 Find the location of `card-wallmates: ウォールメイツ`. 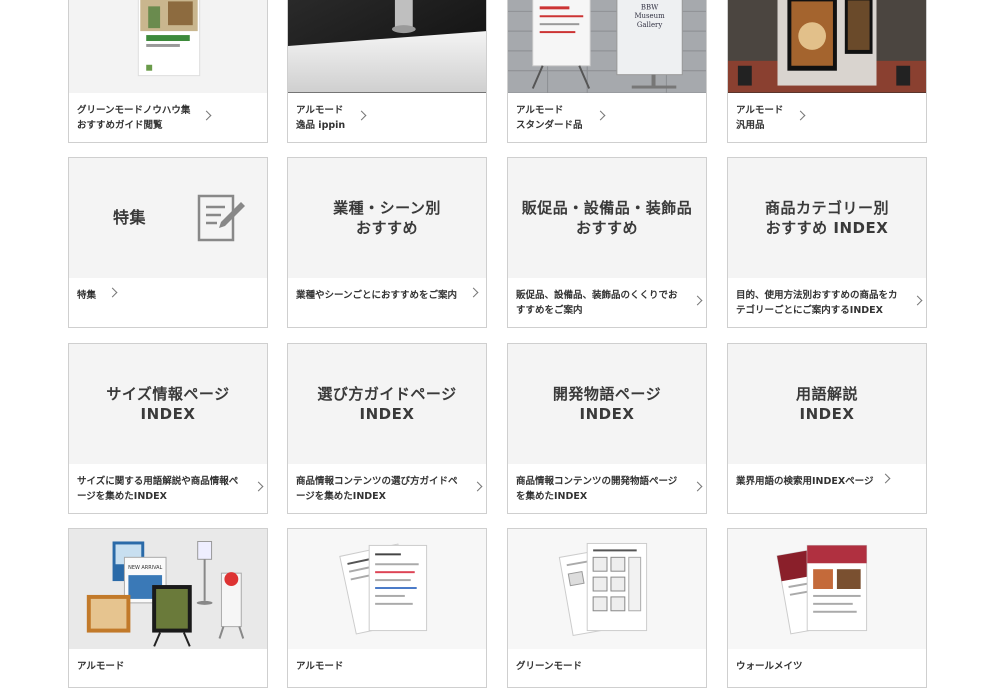

card-wallmates: ウォールメイツ is located at coordinates (827, 608).